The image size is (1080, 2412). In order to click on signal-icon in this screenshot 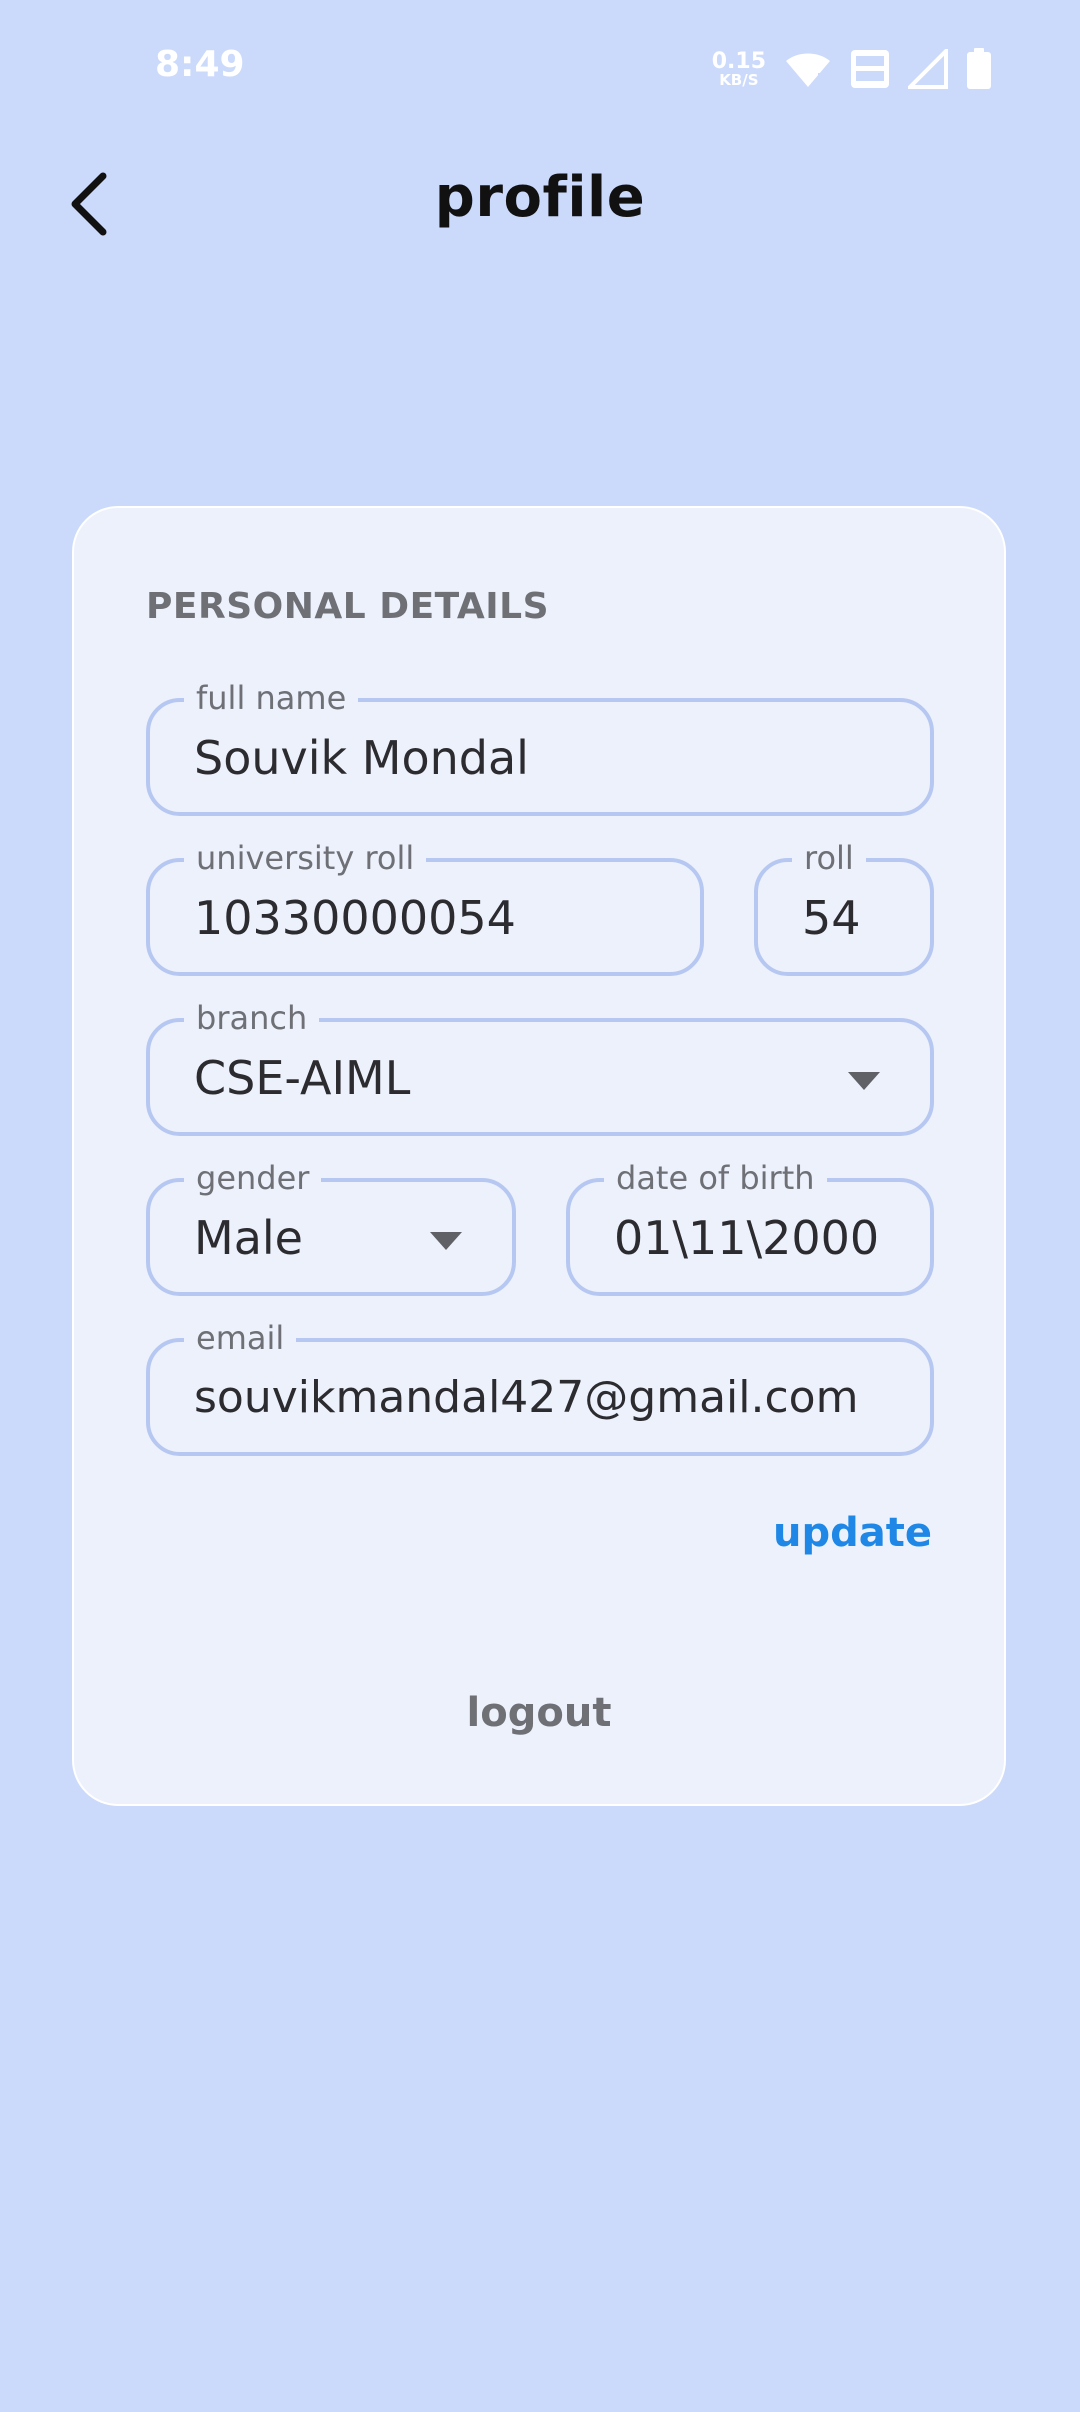, I will do `click(928, 69)`.